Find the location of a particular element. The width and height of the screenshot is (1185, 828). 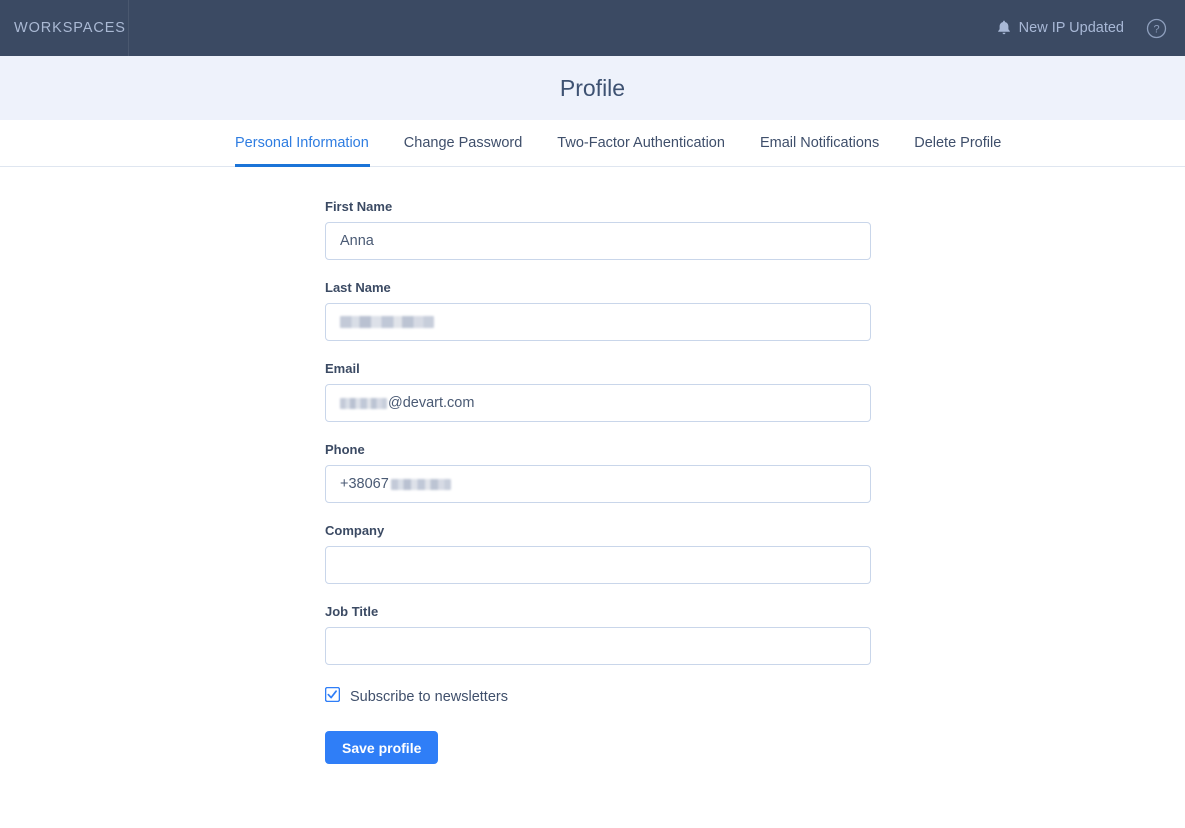

field-job-title: Job Title is located at coordinates (755, 634).